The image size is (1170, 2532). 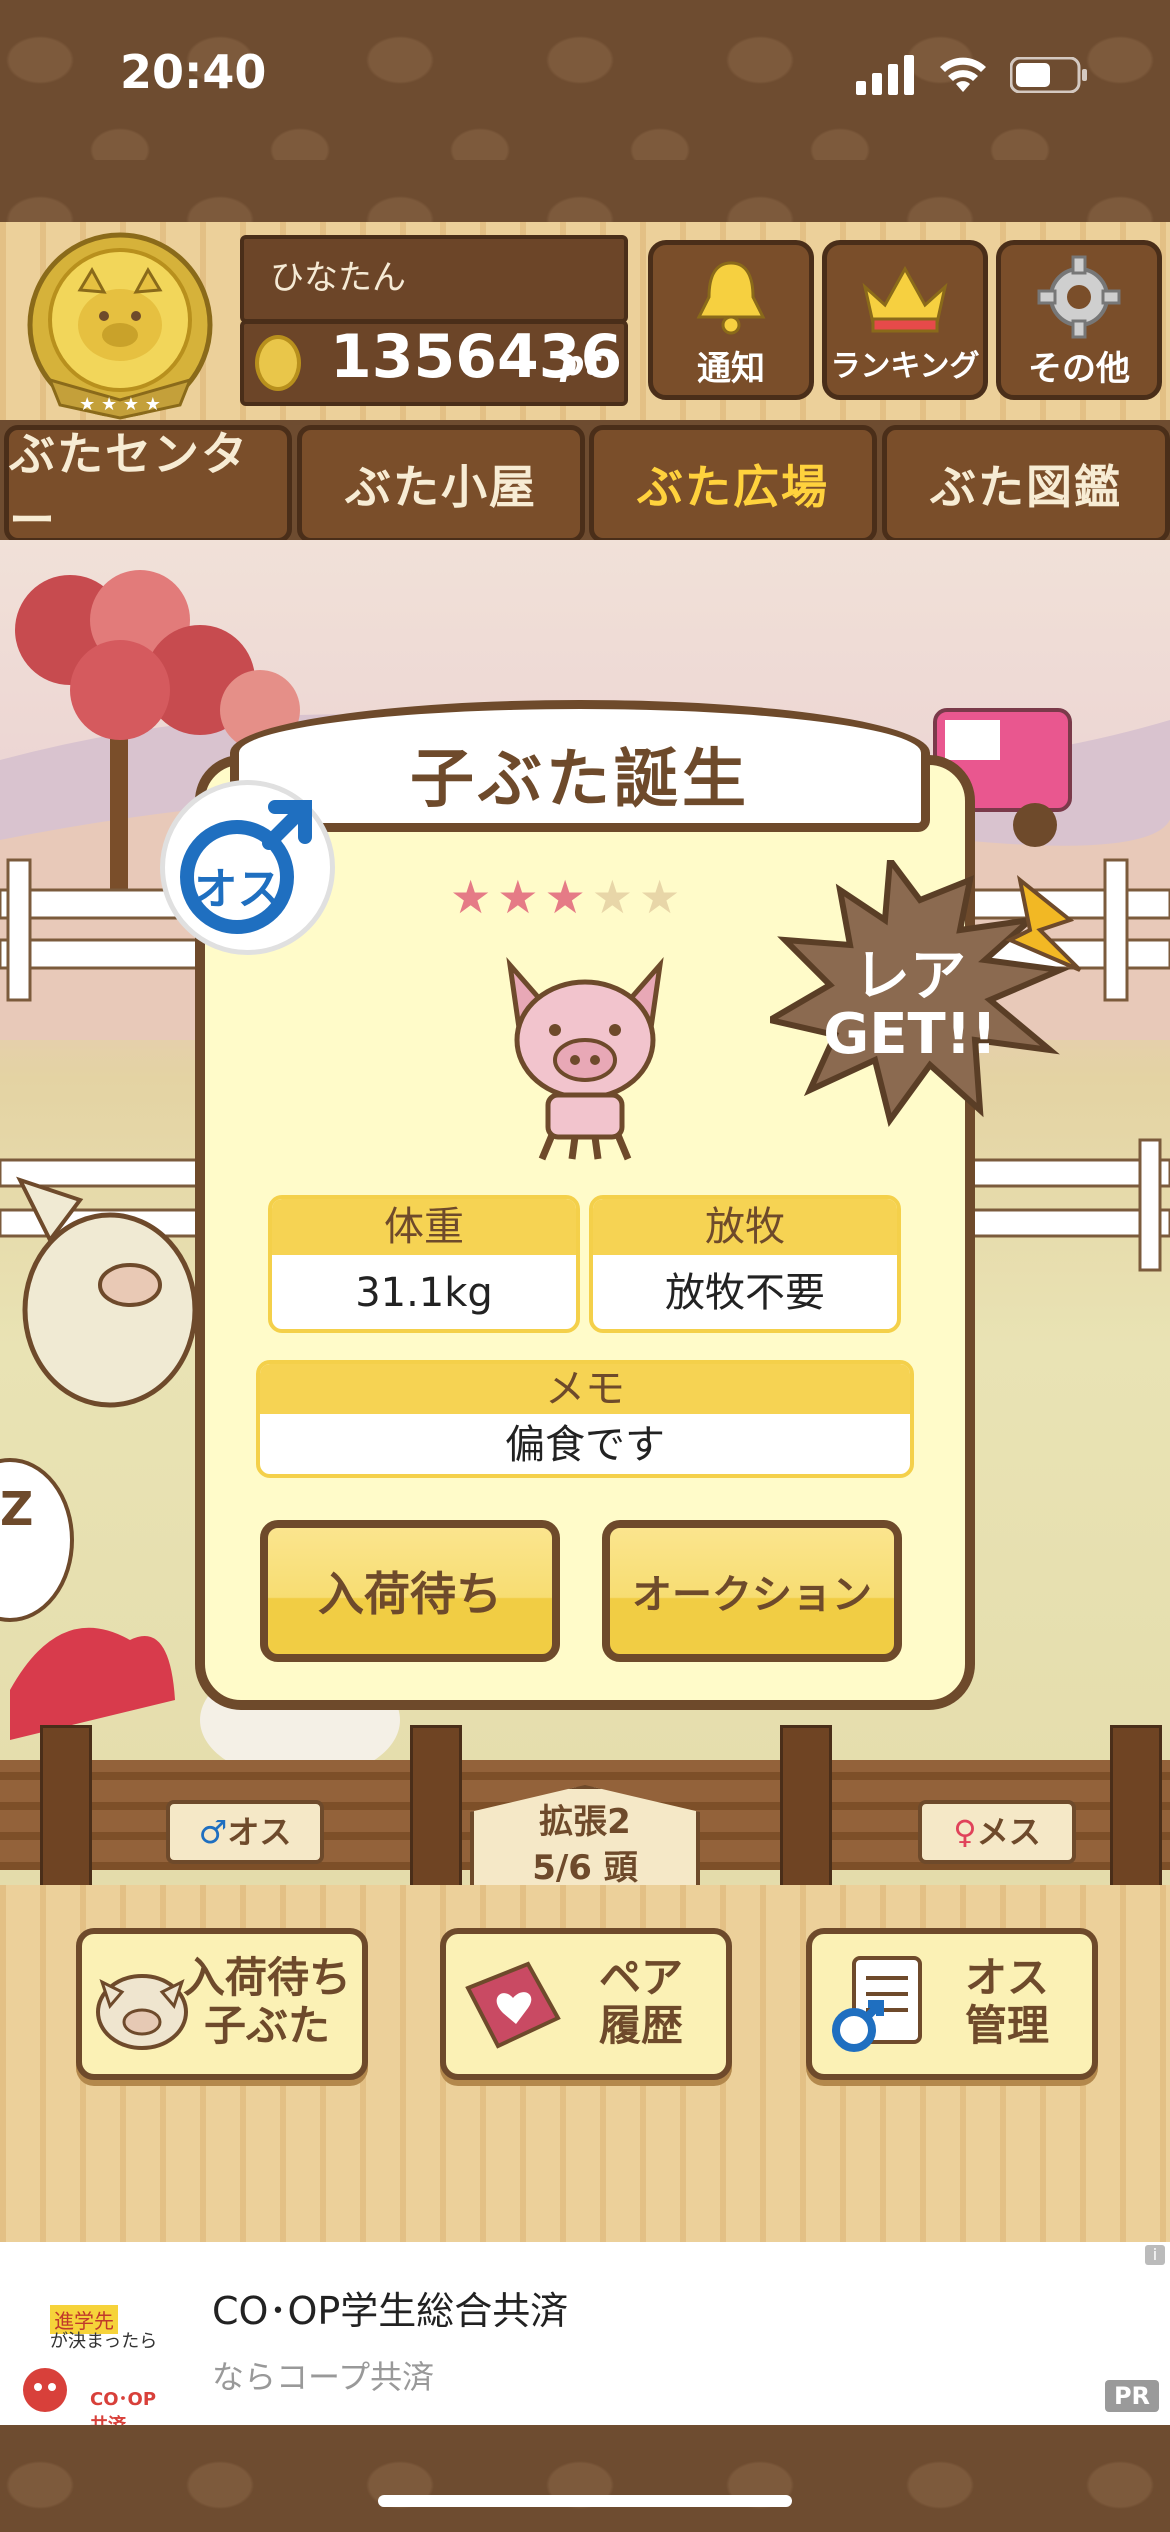 What do you see at coordinates (580, 364) in the screenshot?
I see `points-unit: pt` at bounding box center [580, 364].